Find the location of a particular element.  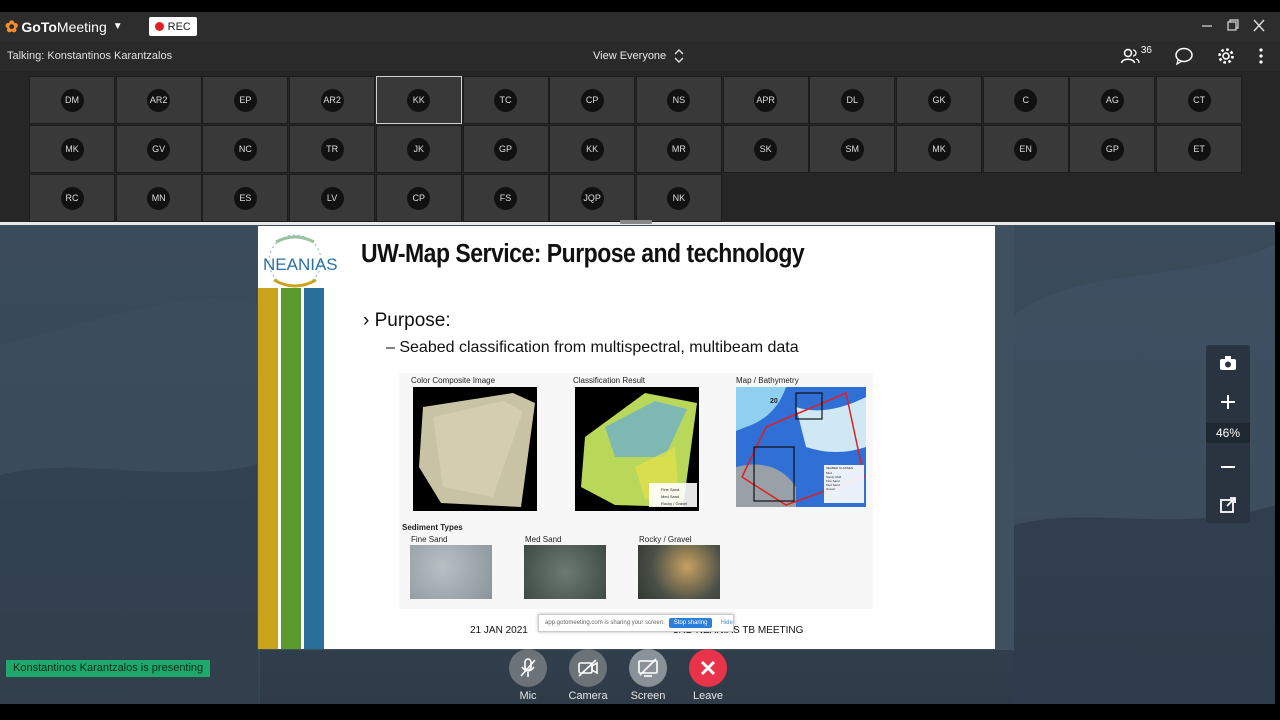

participant-avatar: FS is located at coordinates (505, 198).